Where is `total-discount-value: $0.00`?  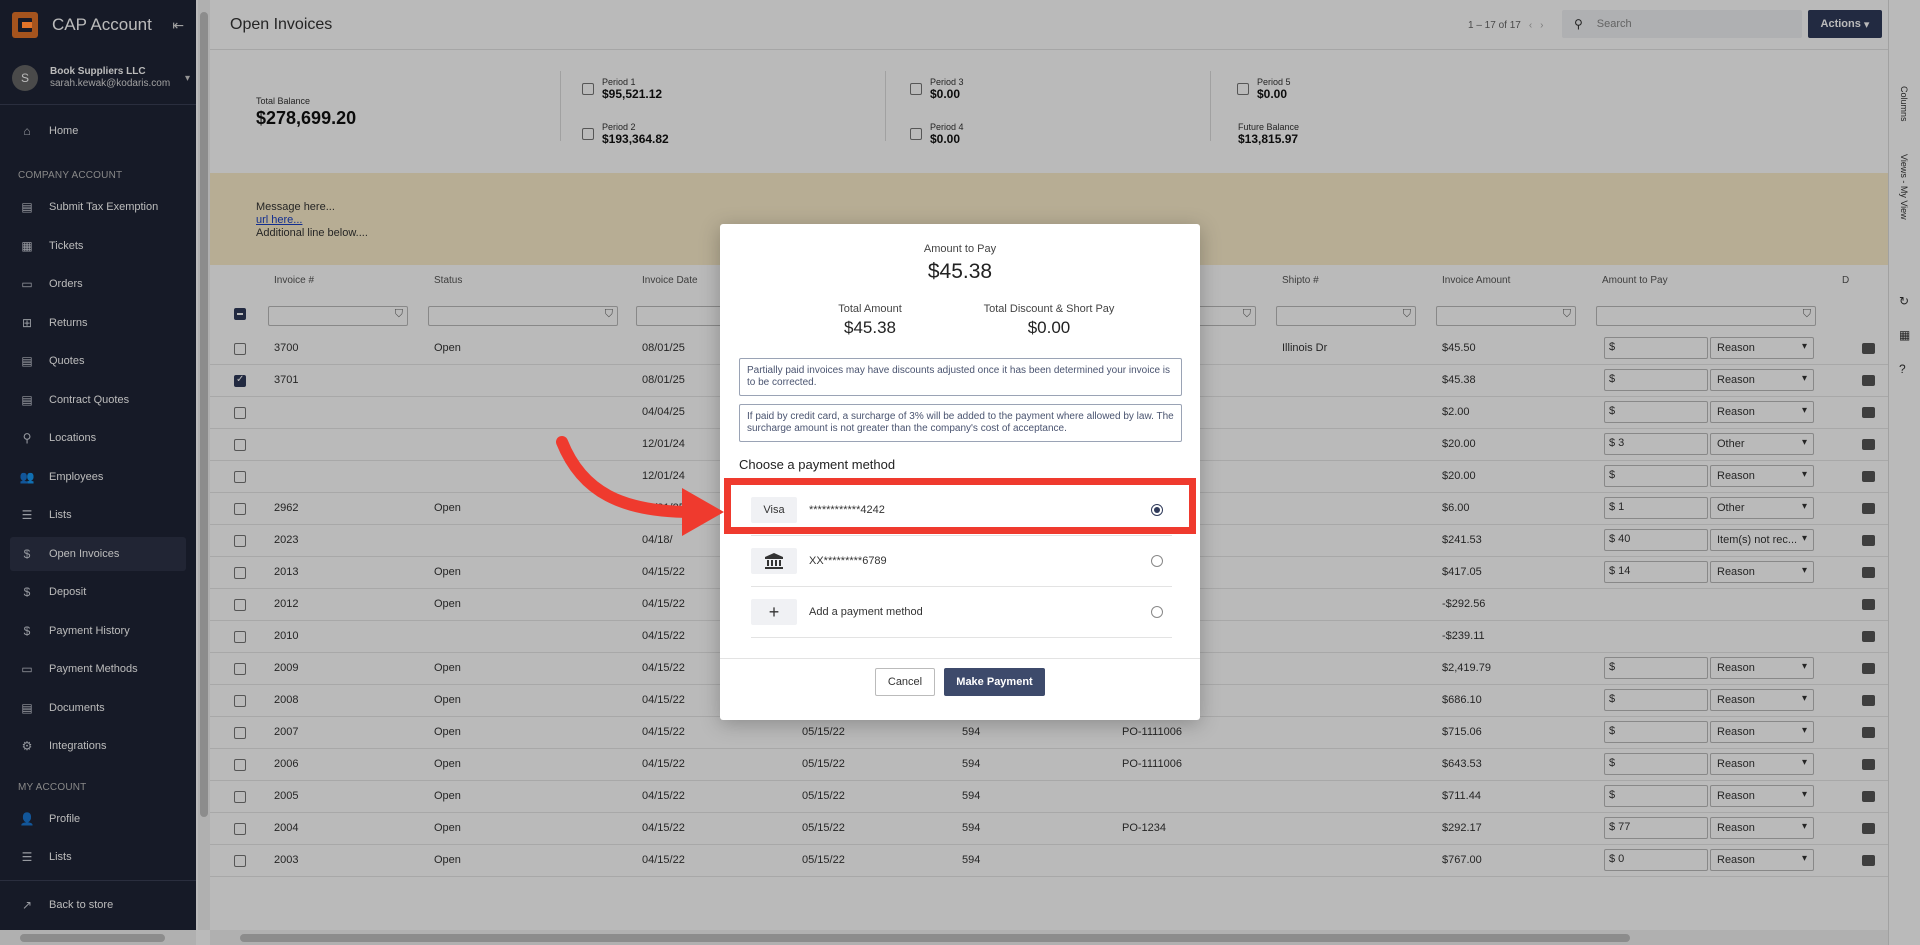
total-discount-value: $0.00 is located at coordinates (1049, 327).